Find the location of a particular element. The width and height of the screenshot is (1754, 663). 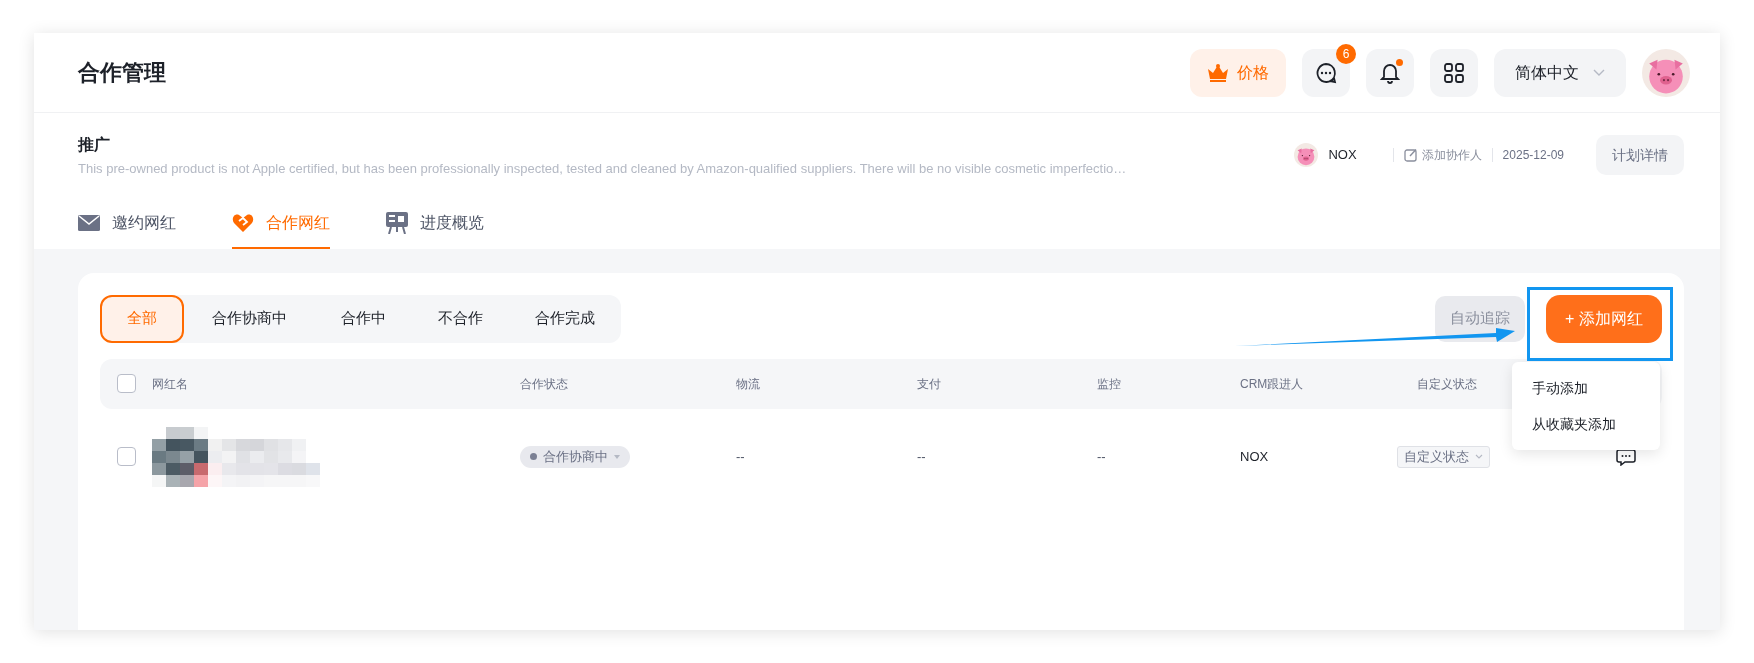

notifications-button is located at coordinates (1390, 72).